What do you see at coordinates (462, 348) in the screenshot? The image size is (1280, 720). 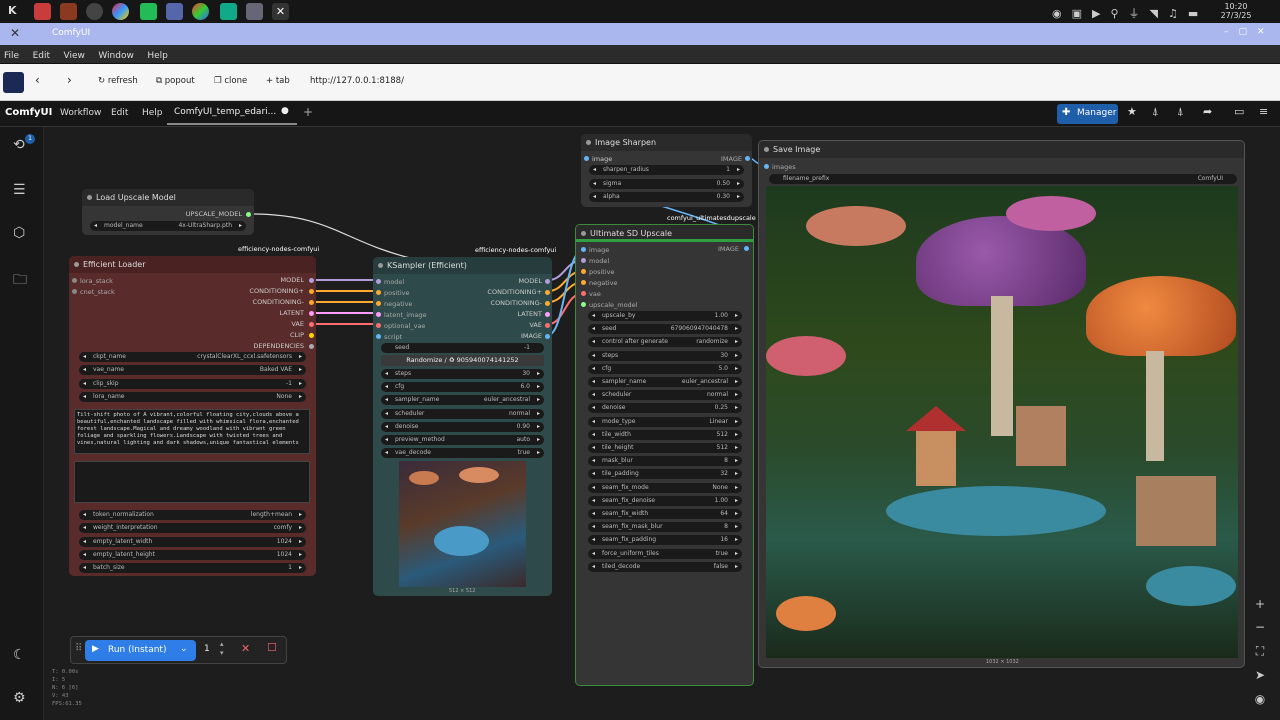 I see `seed-widget: seed -1` at bounding box center [462, 348].